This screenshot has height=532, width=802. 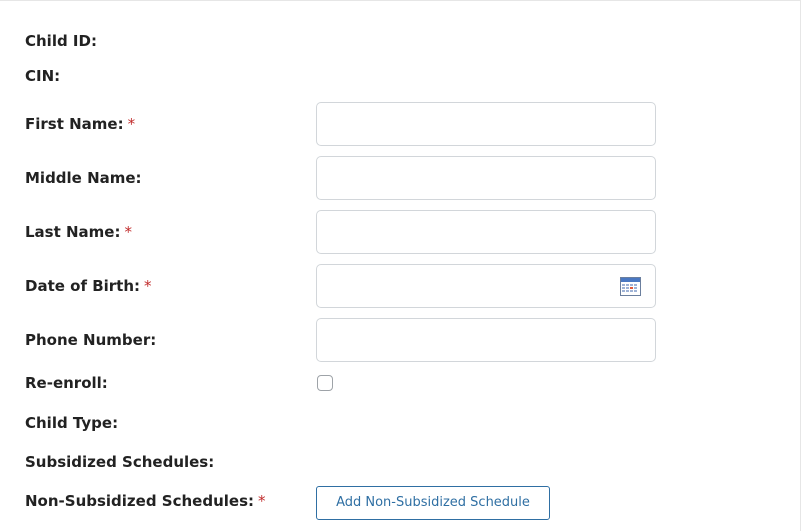 I want to click on last-name-label: Last Name: *, so click(x=78, y=232).